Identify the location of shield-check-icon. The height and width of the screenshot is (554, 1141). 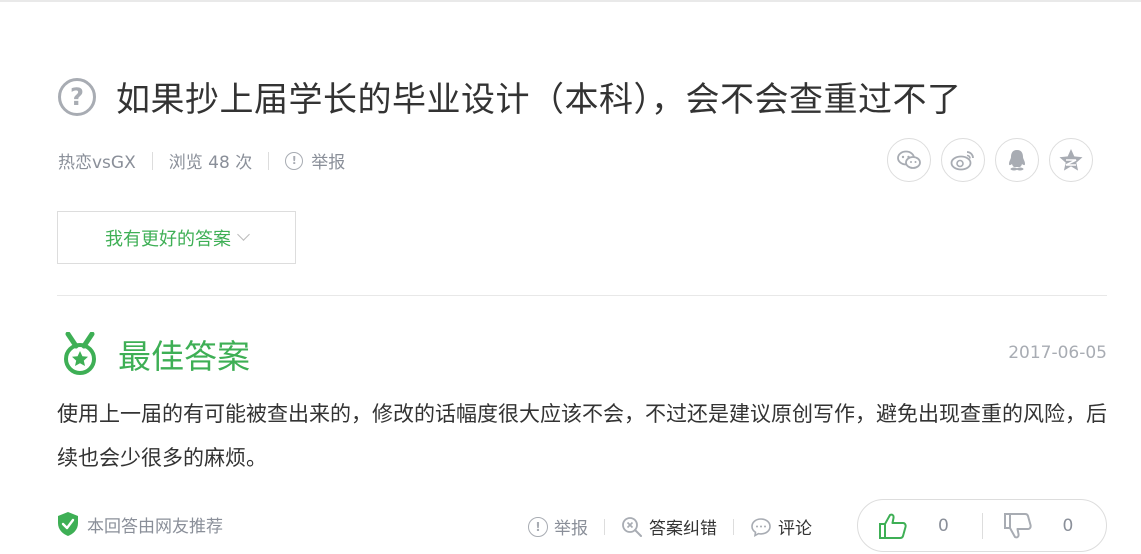
(68, 524).